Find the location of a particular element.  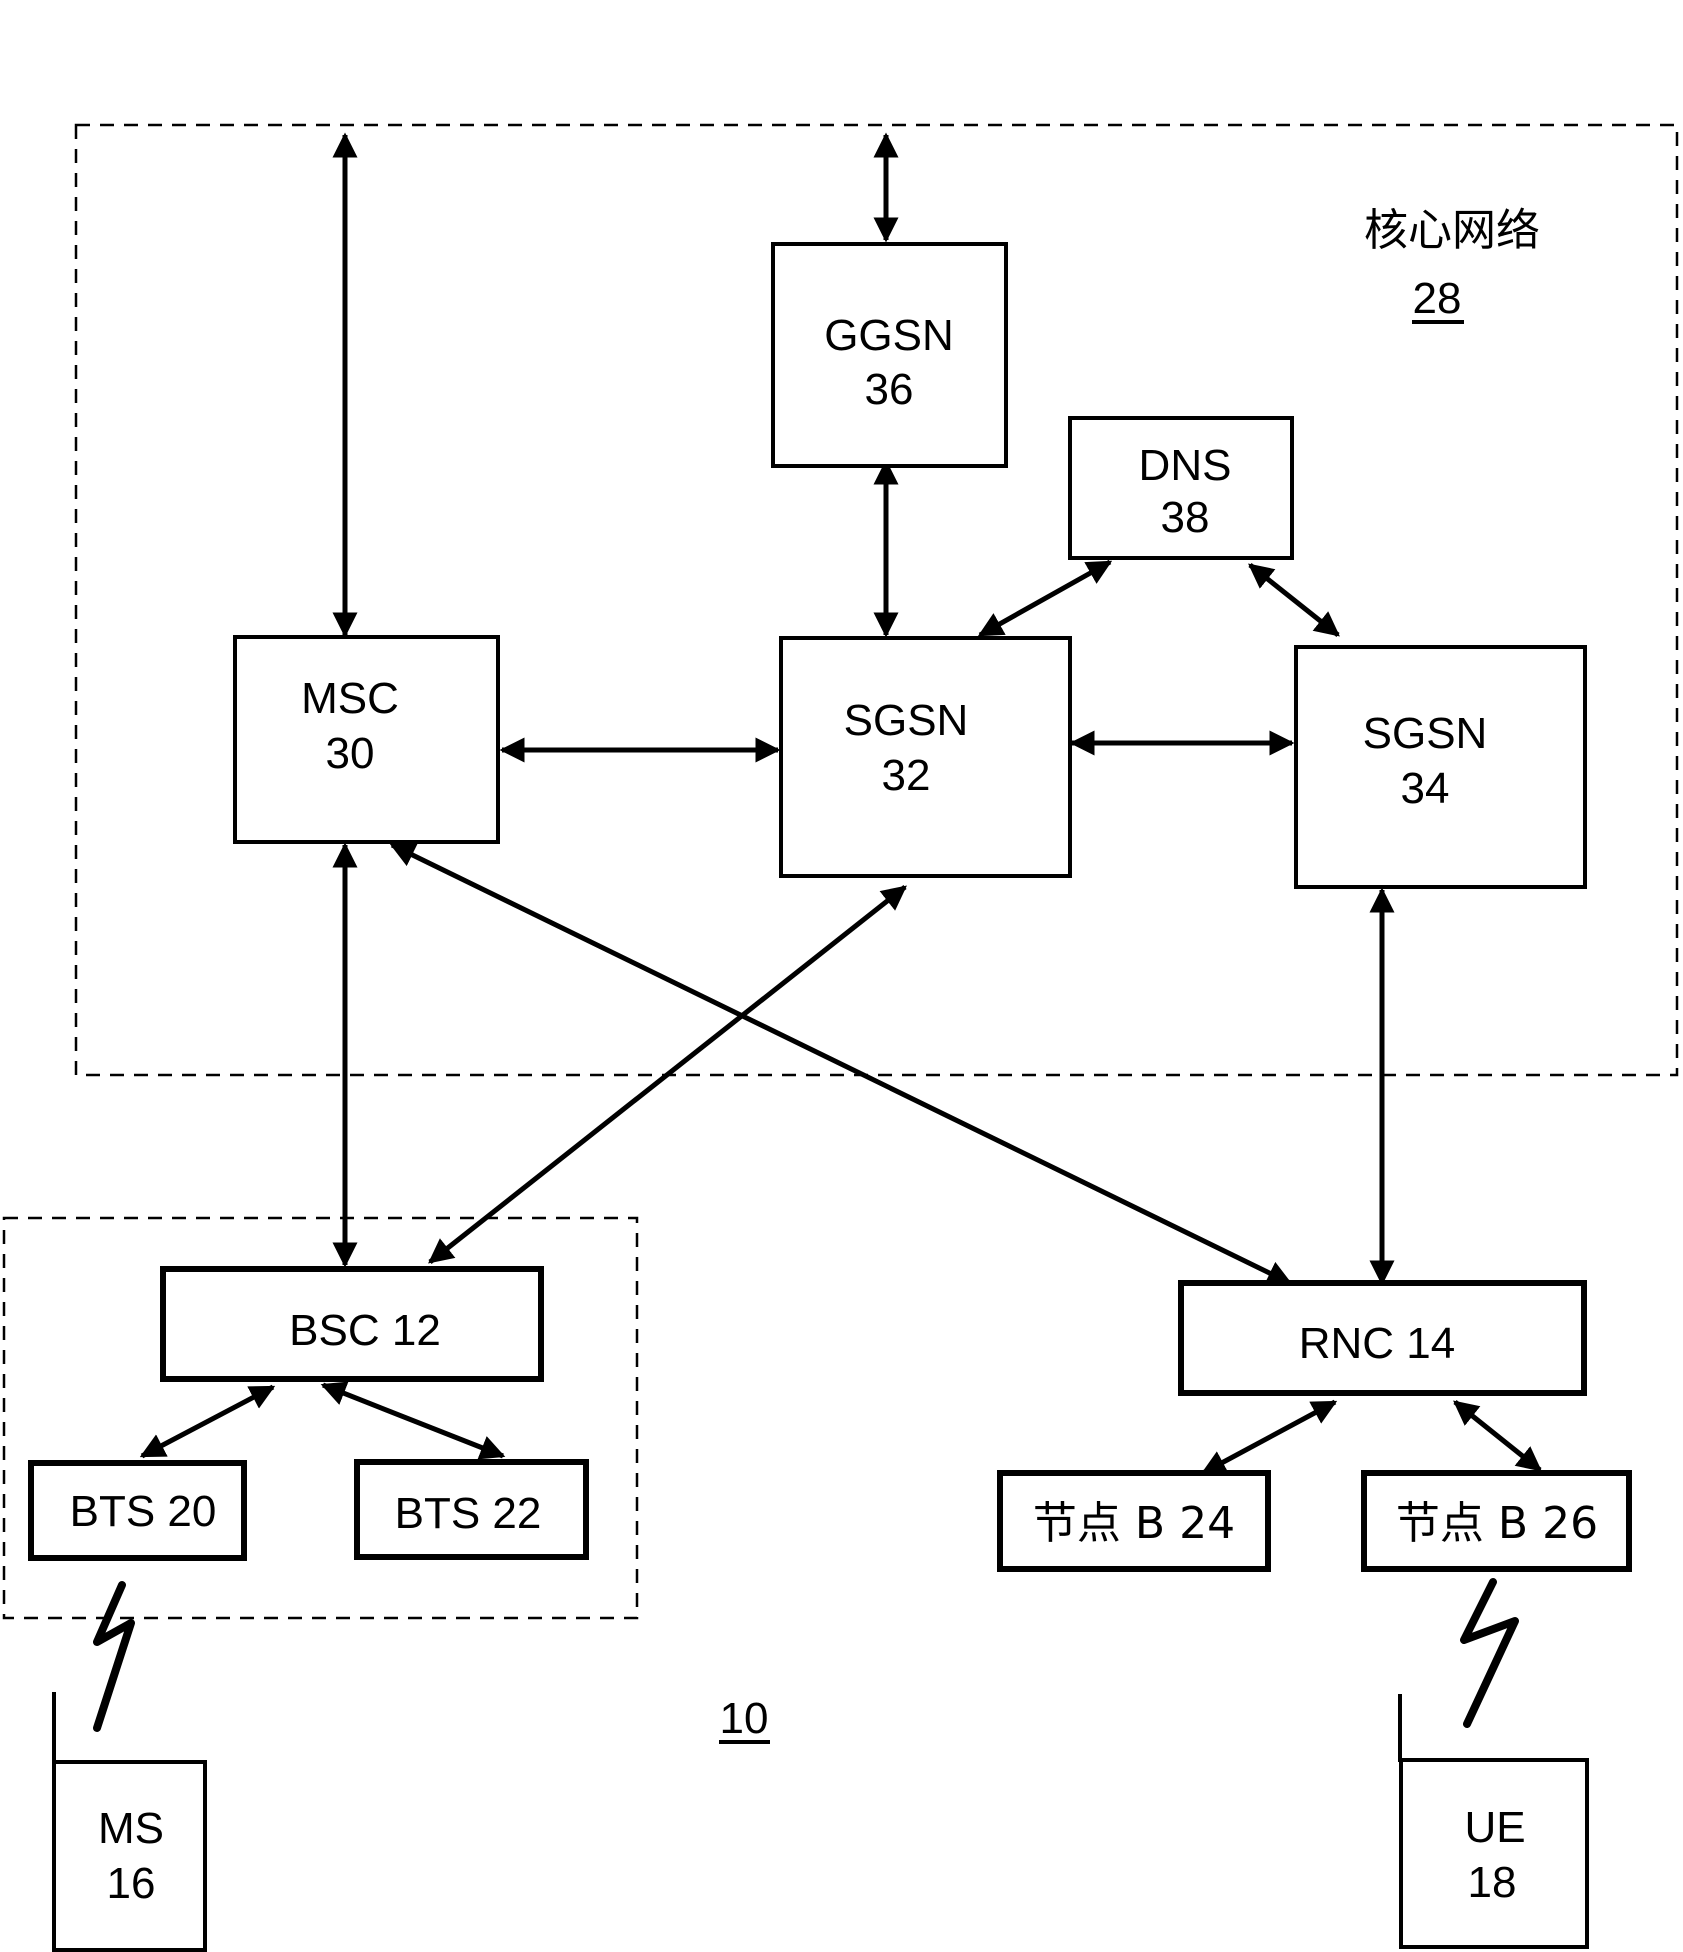

link-dns-sgsn34 is located at coordinates (1294, 600).